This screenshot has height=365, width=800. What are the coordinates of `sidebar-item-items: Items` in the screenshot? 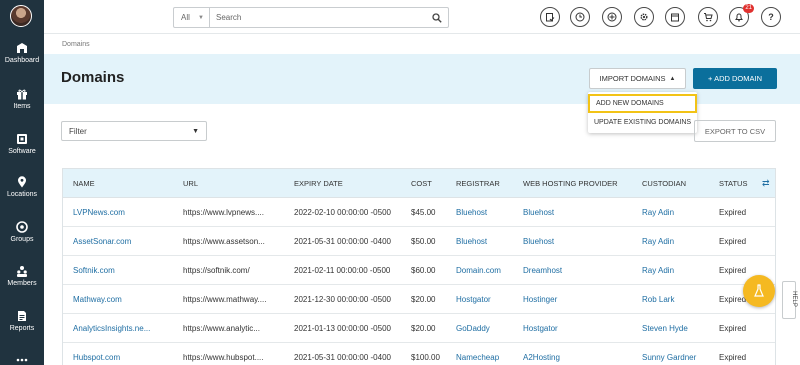 It's located at (22, 99).